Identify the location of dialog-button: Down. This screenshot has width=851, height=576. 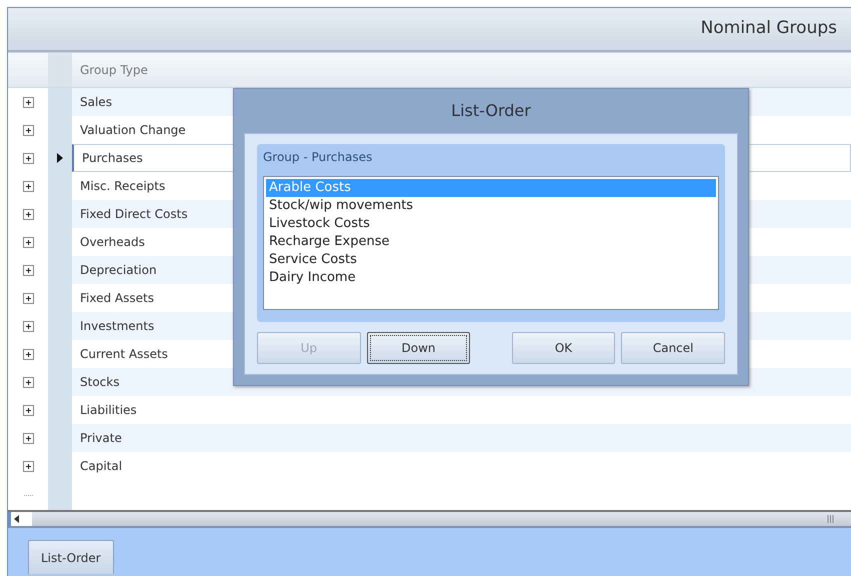
(418, 348).